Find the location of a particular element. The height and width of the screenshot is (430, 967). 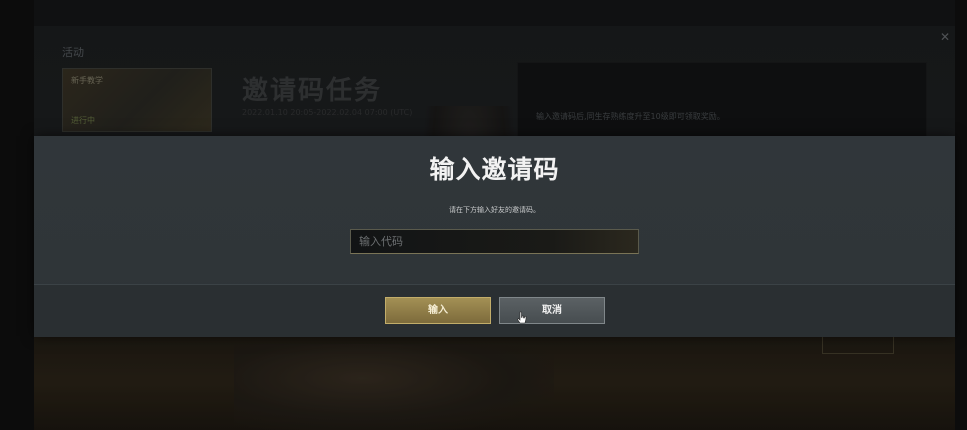

dialog-footer: 输入 取消 is located at coordinates (494, 310).